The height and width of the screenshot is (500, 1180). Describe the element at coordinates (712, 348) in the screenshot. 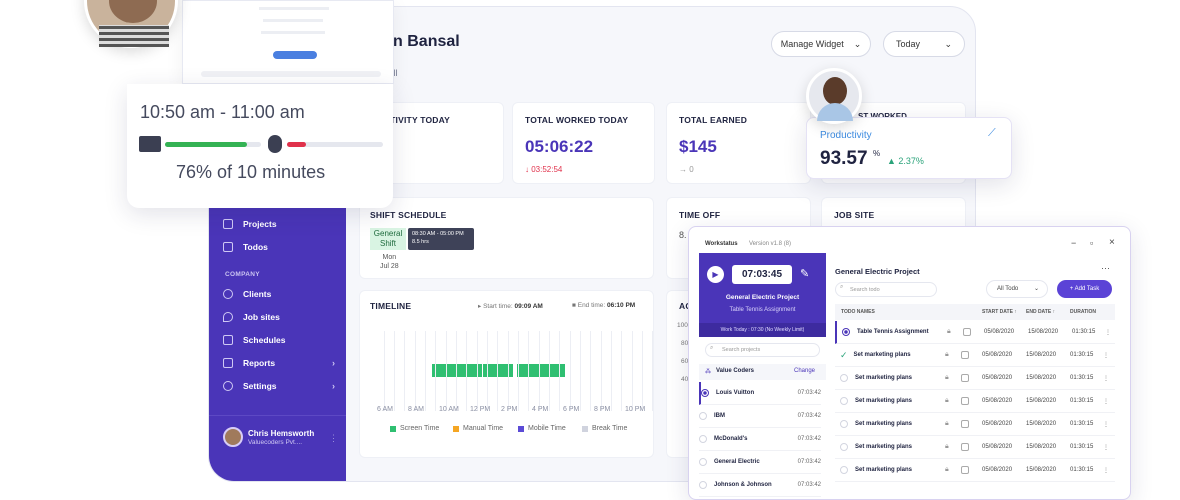

I see `search-icon: ⌕` at that location.